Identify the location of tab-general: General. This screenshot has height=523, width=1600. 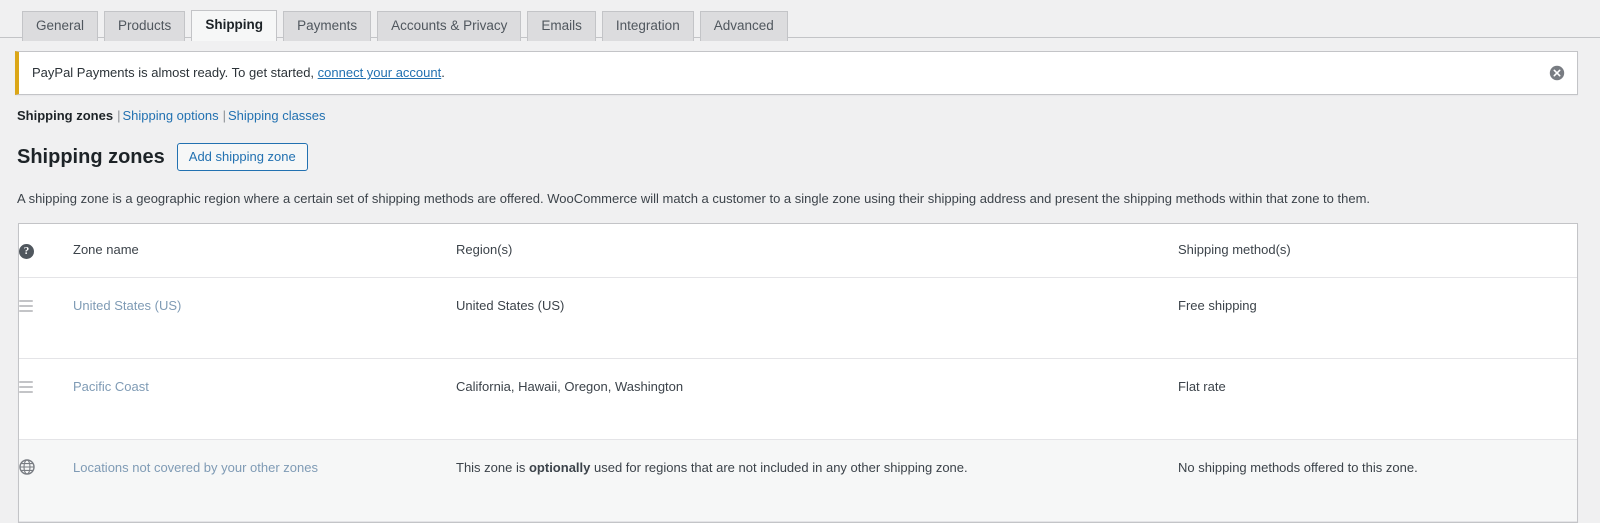
(60, 26).